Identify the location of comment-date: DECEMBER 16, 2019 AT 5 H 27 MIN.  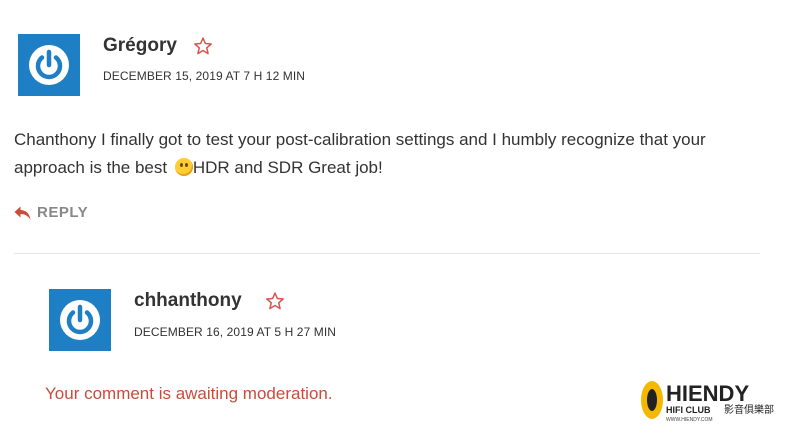
(235, 332).